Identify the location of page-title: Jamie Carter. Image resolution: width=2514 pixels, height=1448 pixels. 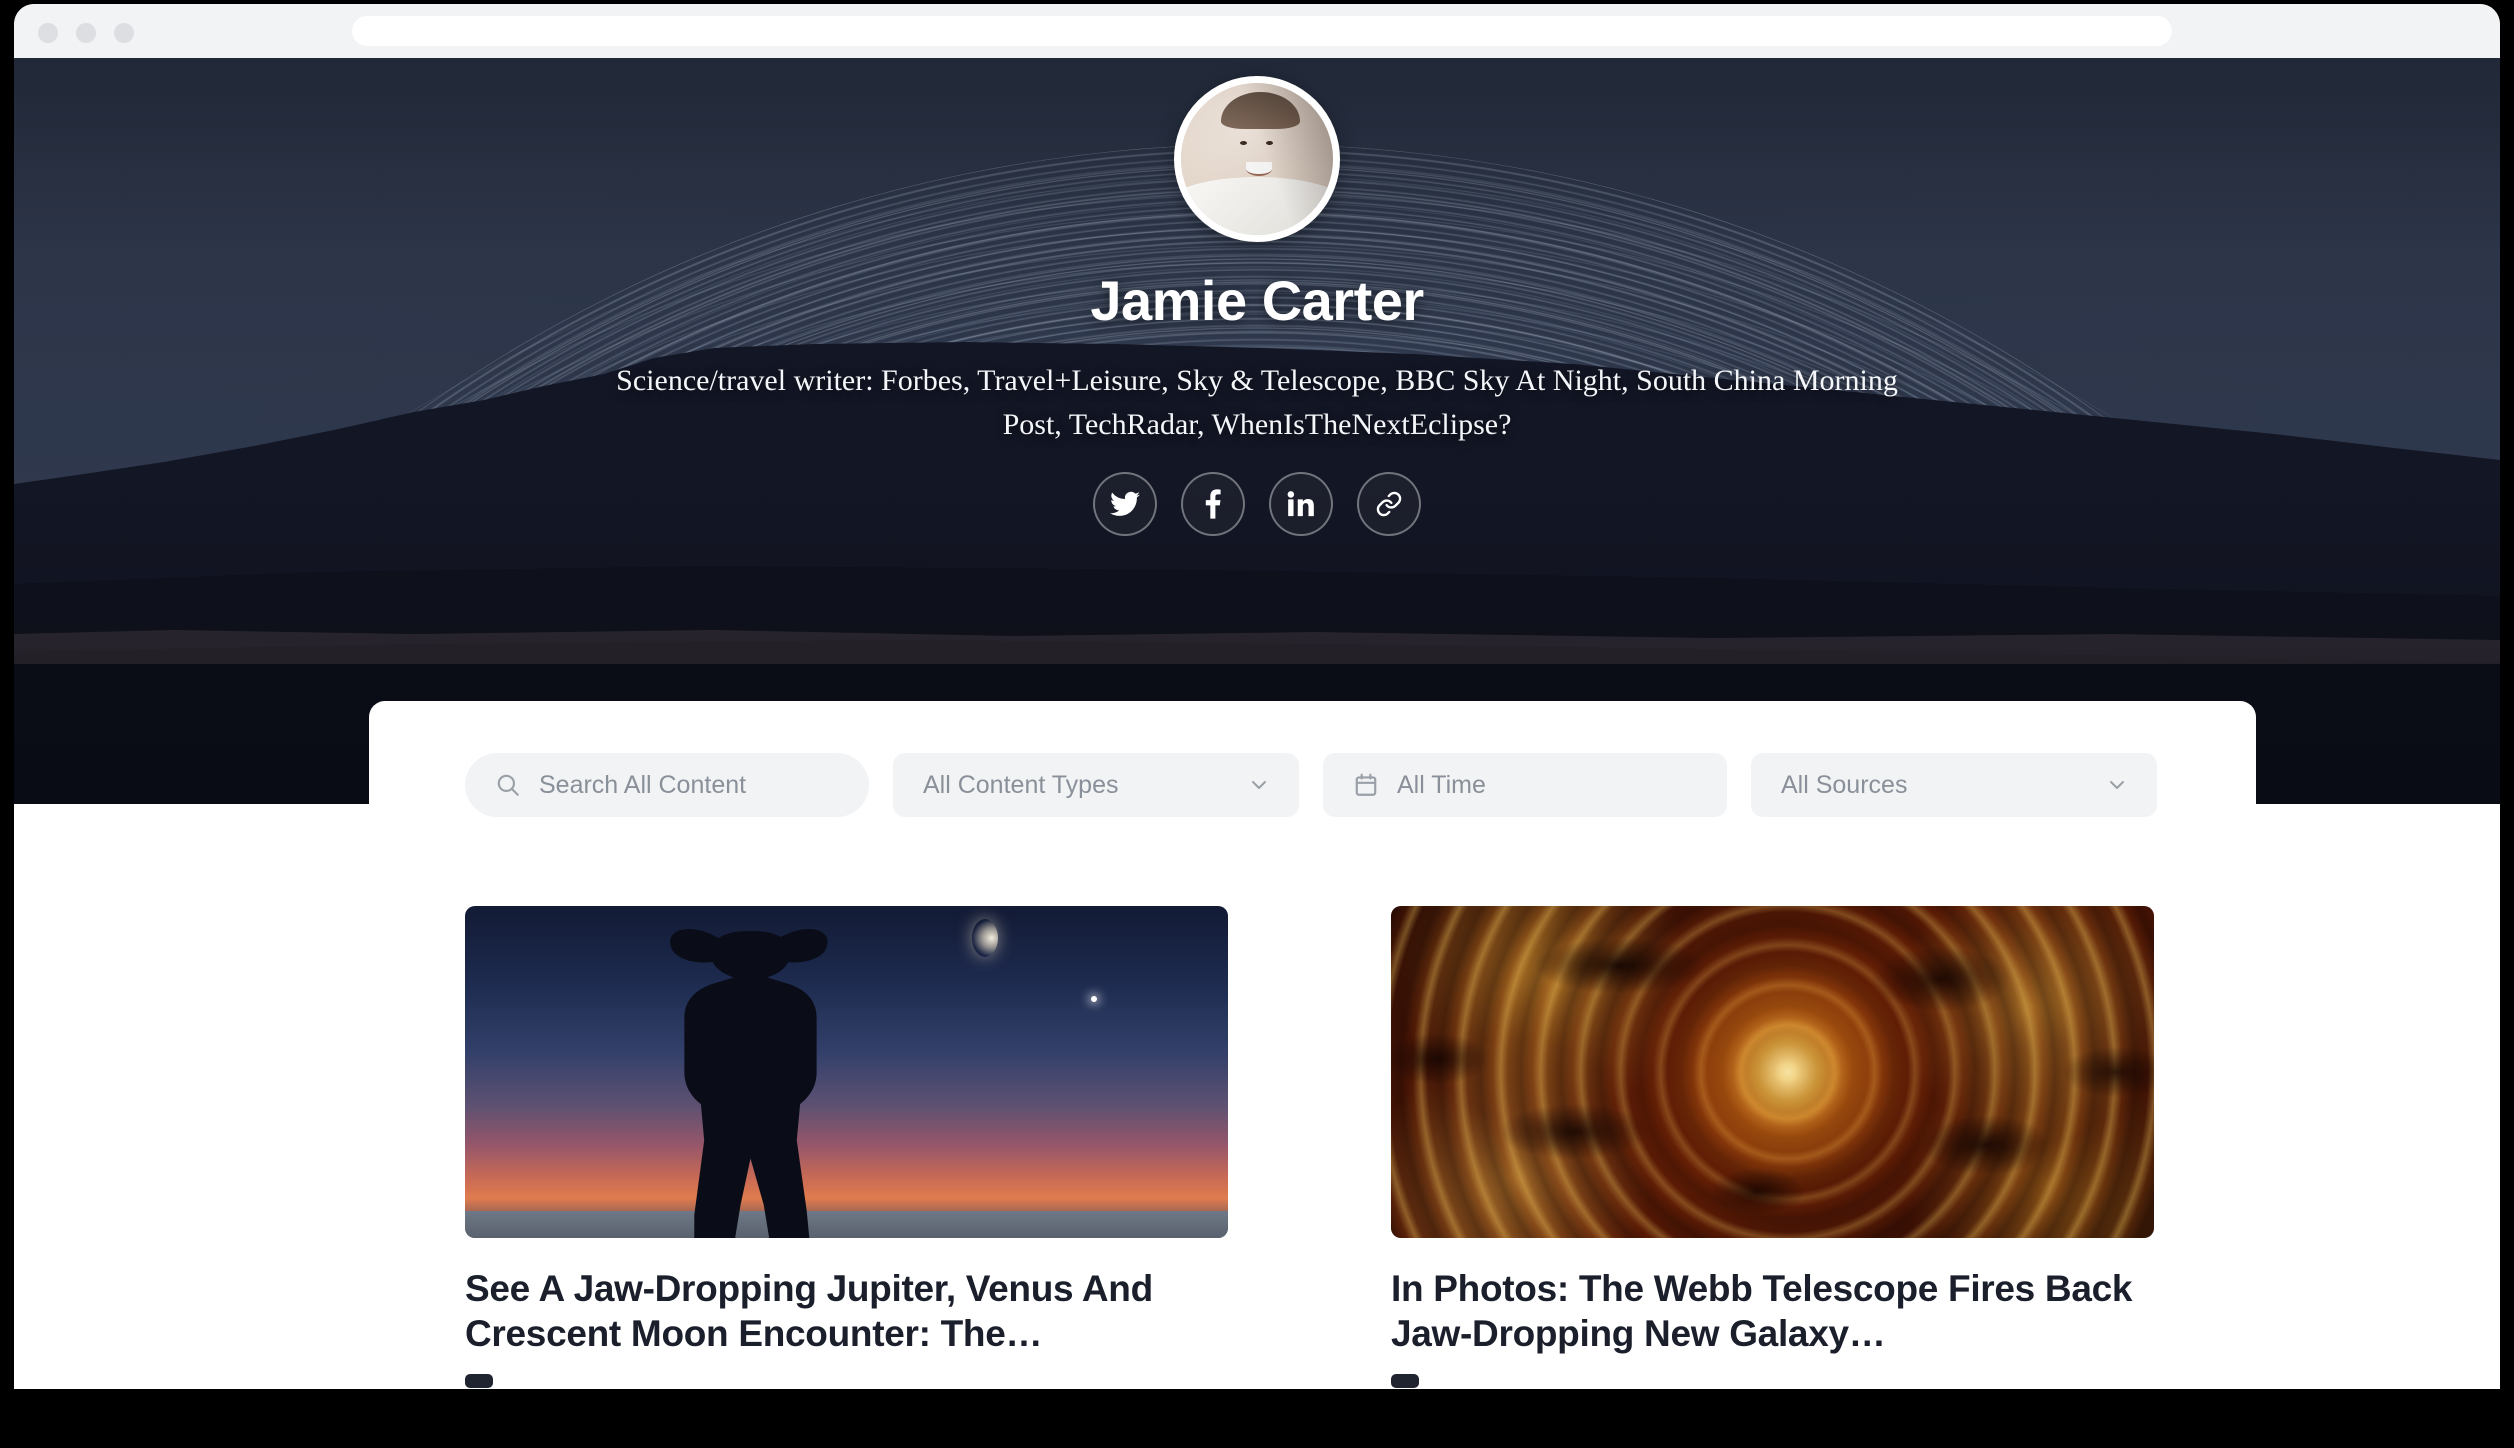
(1257, 300).